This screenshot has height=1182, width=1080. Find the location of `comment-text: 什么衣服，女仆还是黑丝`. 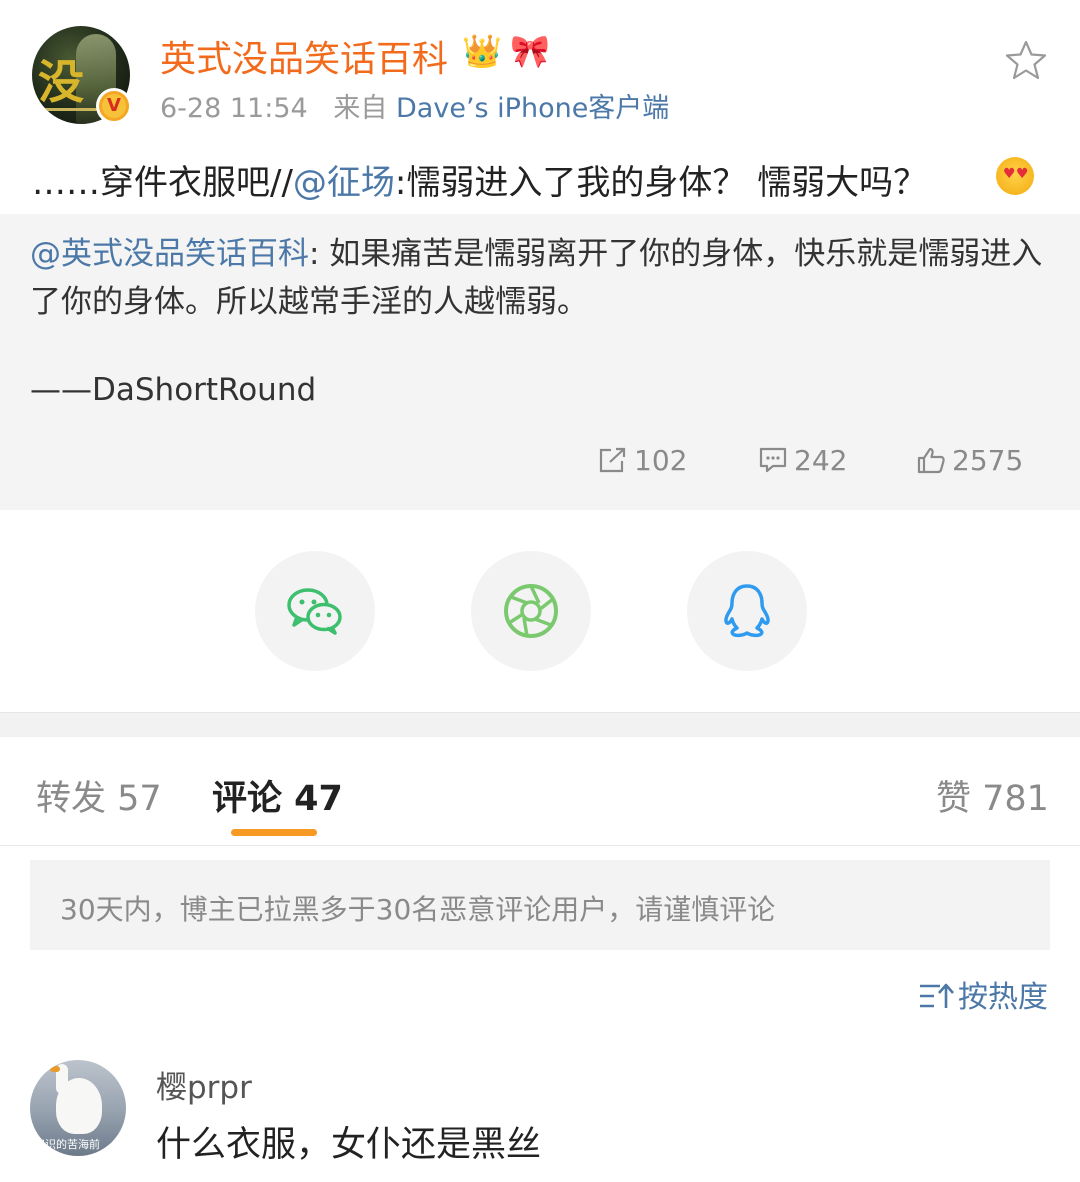

comment-text: 什么衣服，女仆还是黑丝 is located at coordinates (349, 1145).